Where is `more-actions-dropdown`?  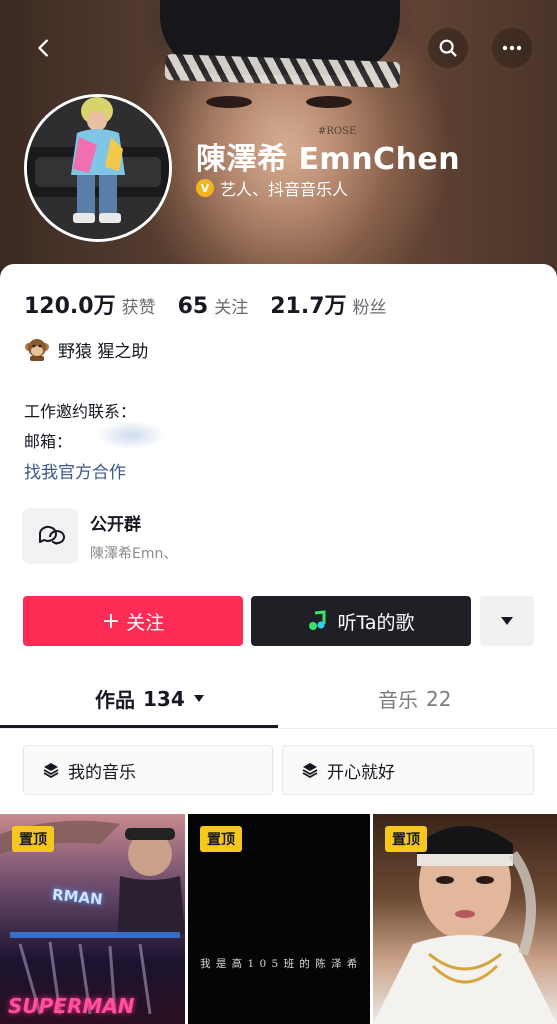
more-actions-dropdown is located at coordinates (507, 621).